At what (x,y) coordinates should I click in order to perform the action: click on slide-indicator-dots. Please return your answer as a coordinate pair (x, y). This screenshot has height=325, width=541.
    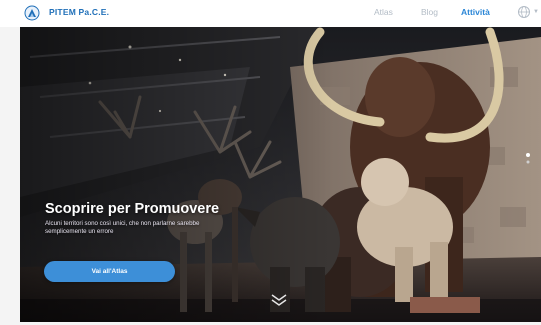
    Looking at the image, I should click on (528, 161).